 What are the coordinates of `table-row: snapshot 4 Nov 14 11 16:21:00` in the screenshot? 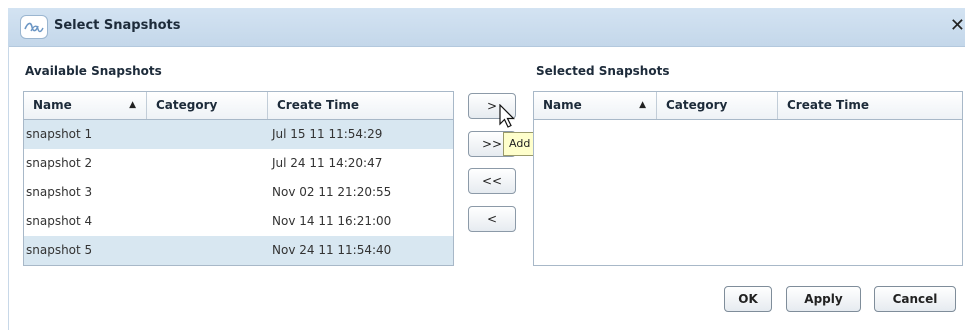 It's located at (238, 221).